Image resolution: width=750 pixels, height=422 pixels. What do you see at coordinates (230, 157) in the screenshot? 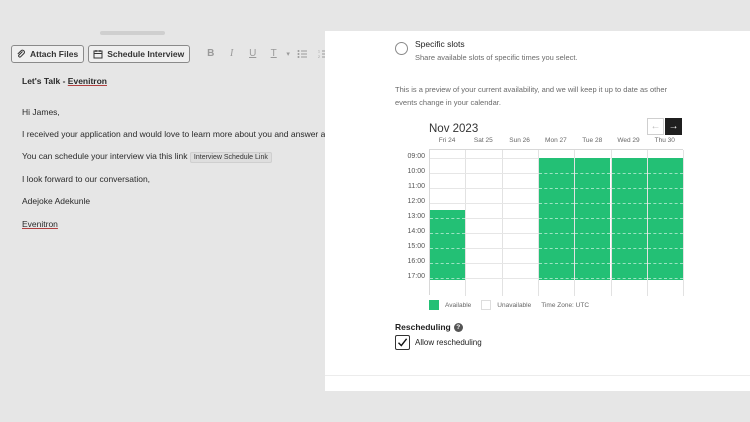
I see `interview-schedule-link-chip: Interview Schedule Link` at bounding box center [230, 157].